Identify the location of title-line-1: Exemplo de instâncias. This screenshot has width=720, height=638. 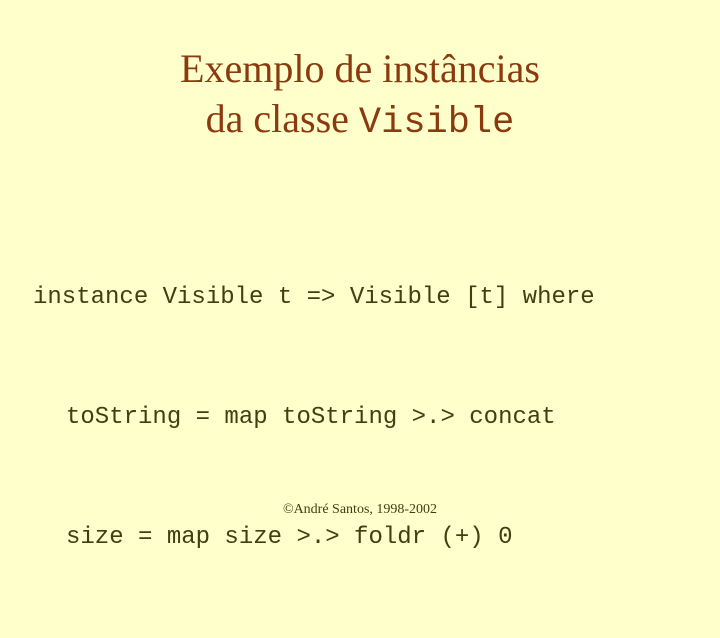
(360, 68).